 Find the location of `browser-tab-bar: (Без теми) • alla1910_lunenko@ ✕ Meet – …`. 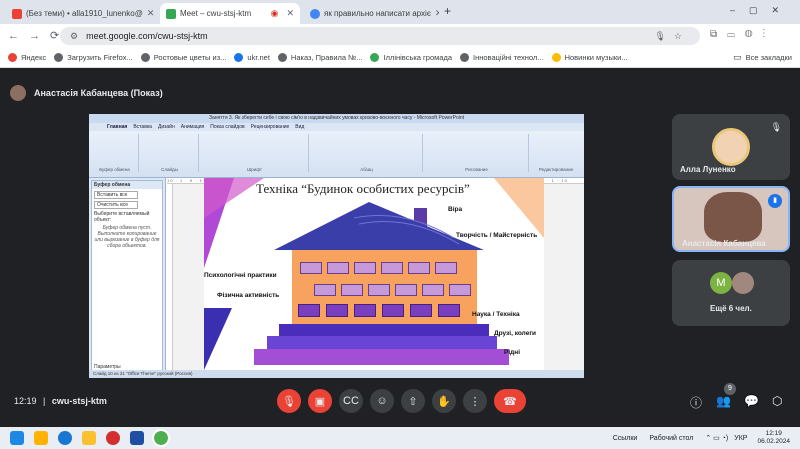

browser-tab-bar: (Без теми) • alla1910_lunenko@ ✕ Meet – … is located at coordinates (400, 12).